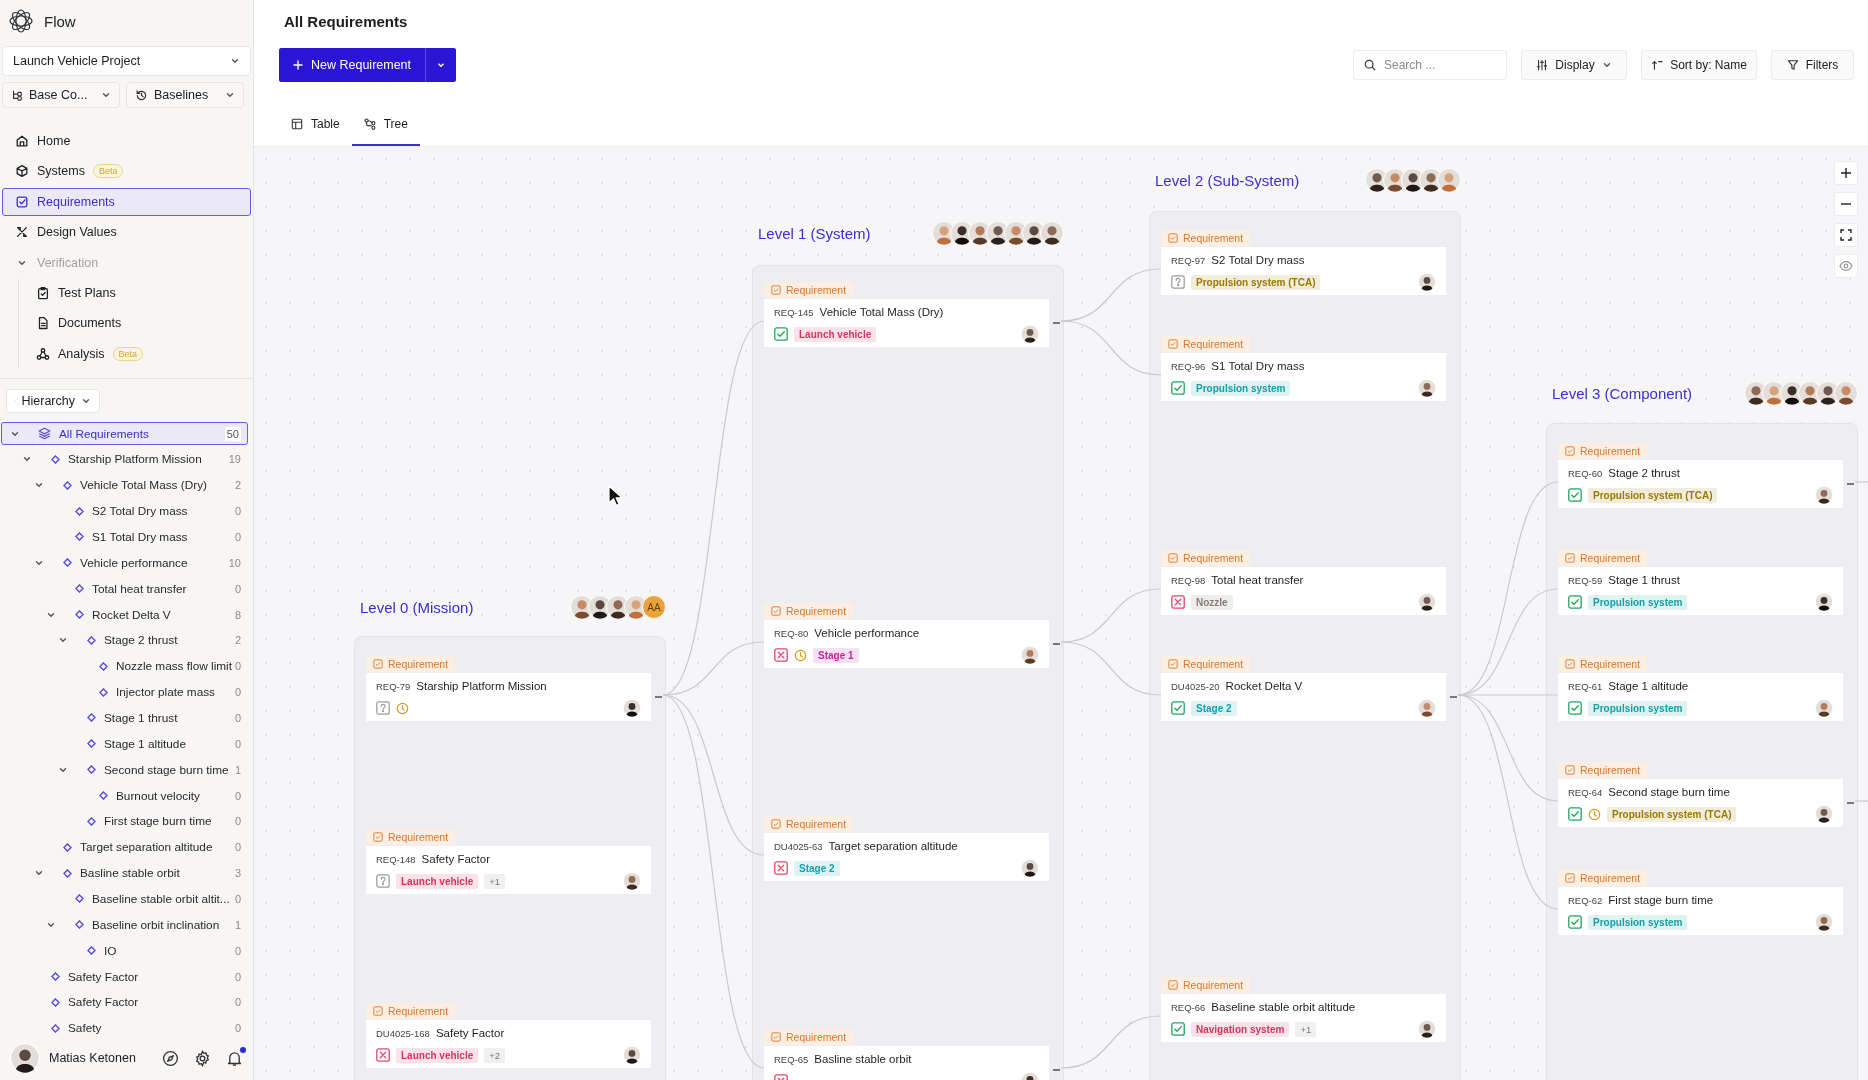  What do you see at coordinates (1648, 686) in the screenshot?
I see `title-text: Stage 1 altitude` at bounding box center [1648, 686].